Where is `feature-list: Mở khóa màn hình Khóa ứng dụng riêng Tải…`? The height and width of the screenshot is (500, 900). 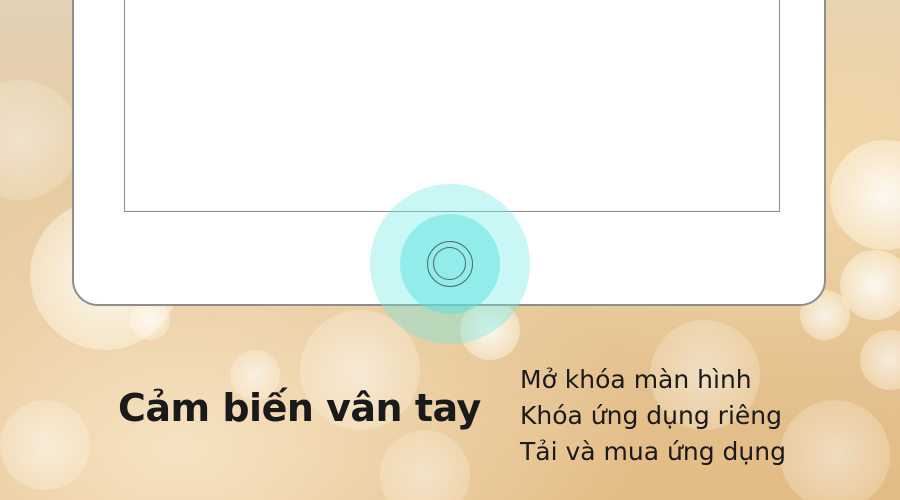 feature-list: Mở khóa màn hình Khóa ứng dụng riêng Tải… is located at coordinates (653, 416).